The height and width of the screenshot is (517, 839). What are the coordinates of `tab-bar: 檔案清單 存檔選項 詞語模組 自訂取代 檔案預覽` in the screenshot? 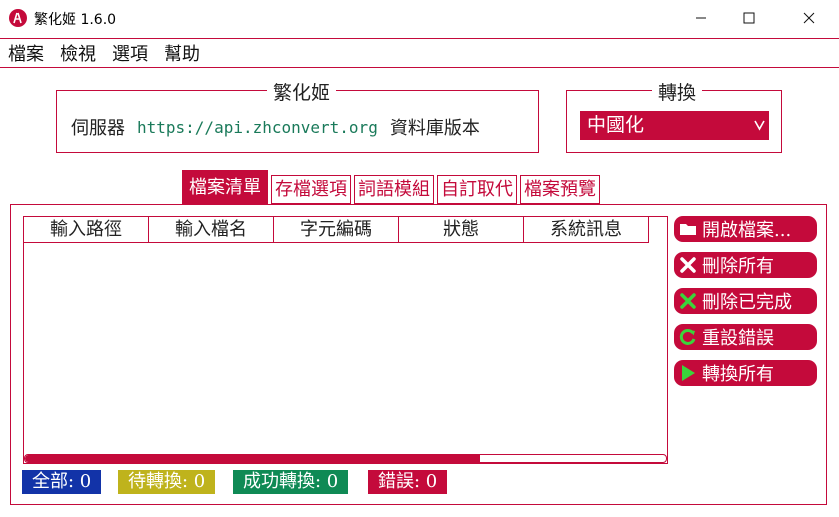 It's located at (392, 187).